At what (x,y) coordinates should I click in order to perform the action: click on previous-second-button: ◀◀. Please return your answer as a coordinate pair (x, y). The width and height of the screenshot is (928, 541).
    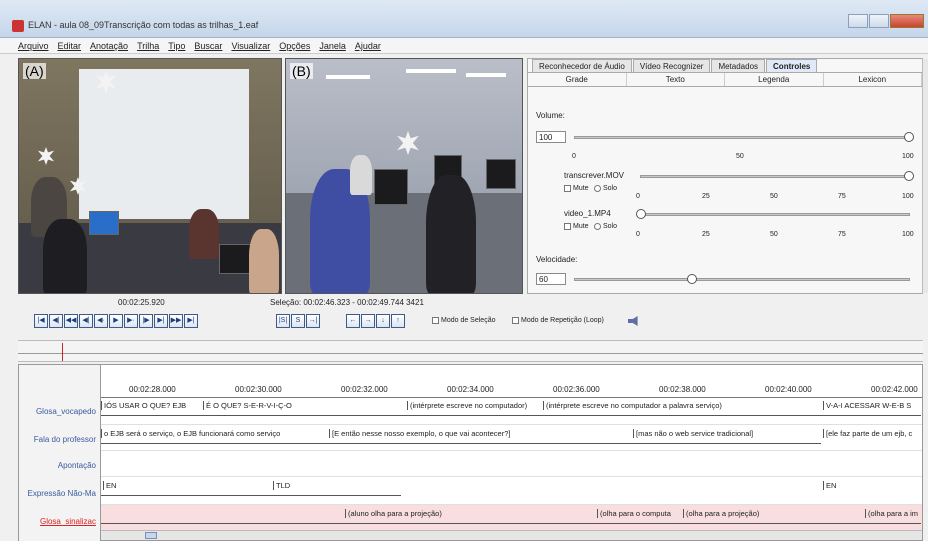
    Looking at the image, I should click on (71, 321).